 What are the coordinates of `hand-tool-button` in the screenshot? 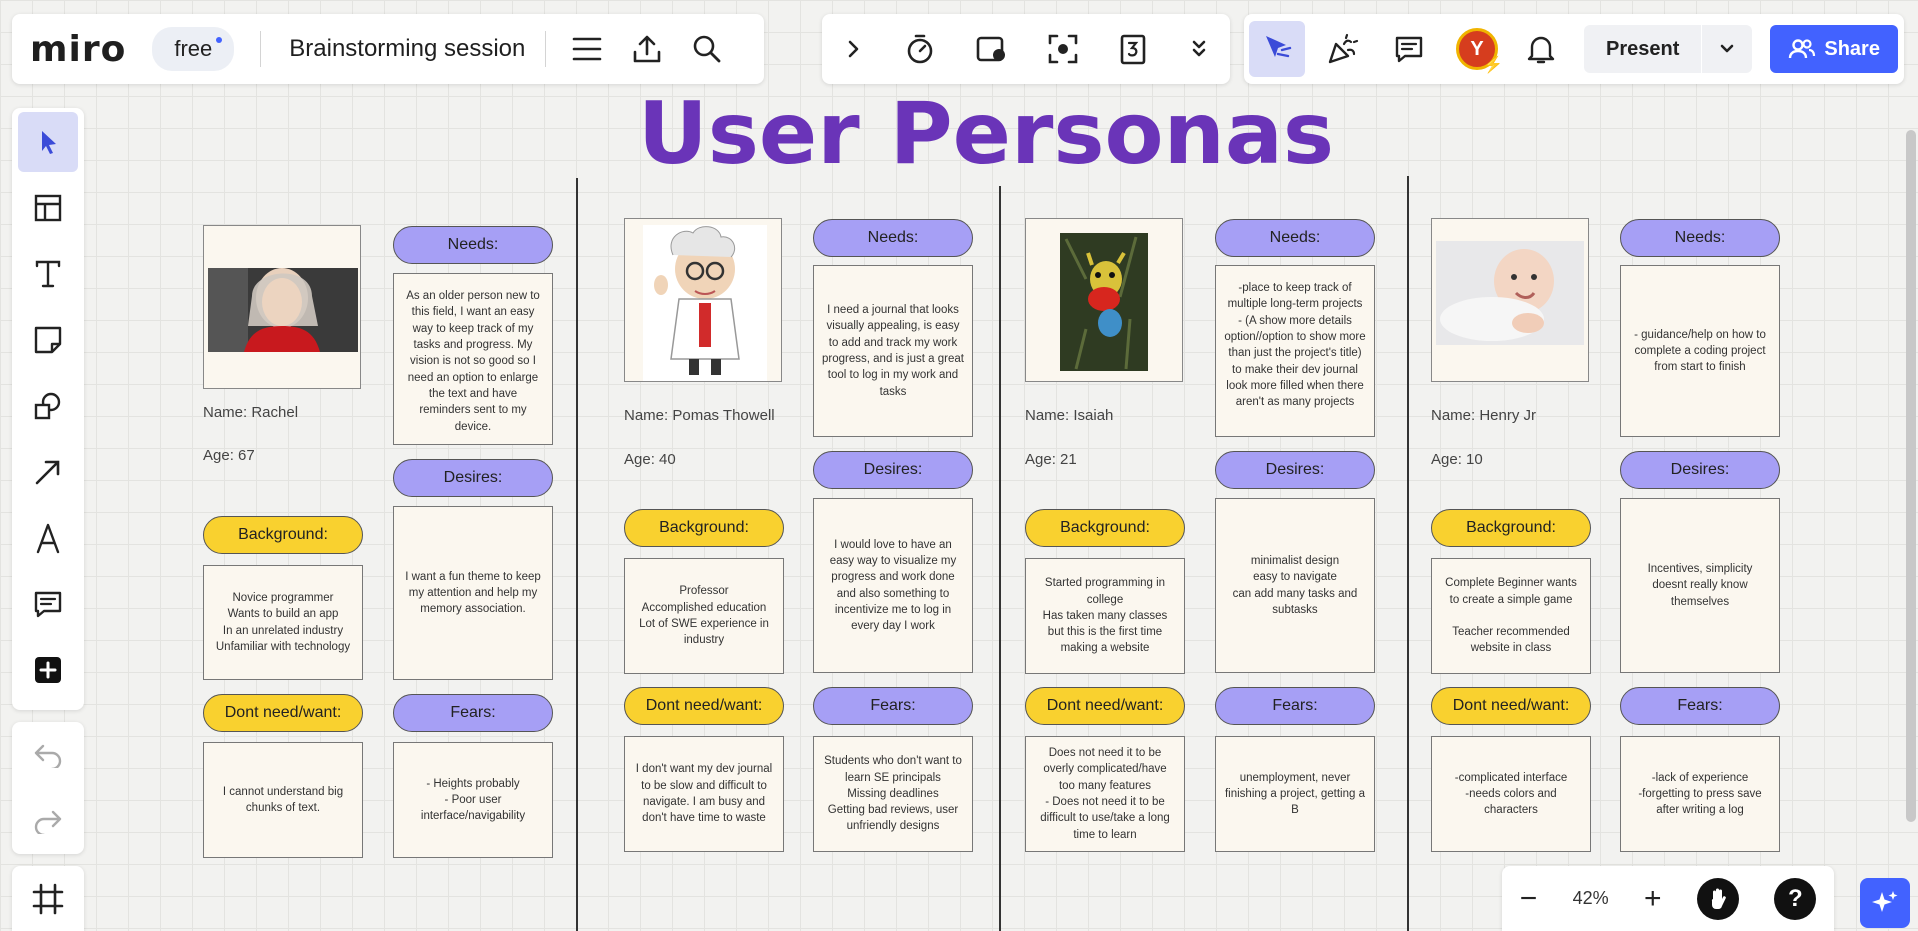 It's located at (1717, 898).